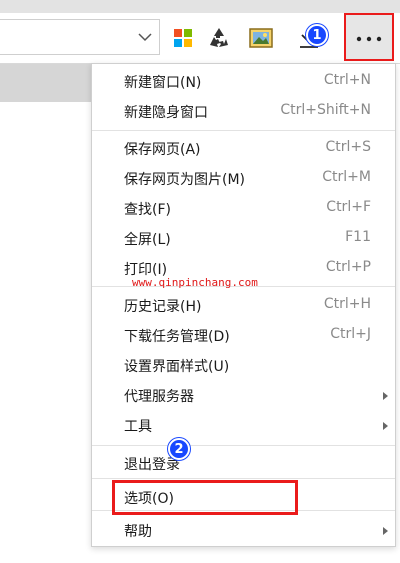  I want to click on top-strip, so click(200, 6).